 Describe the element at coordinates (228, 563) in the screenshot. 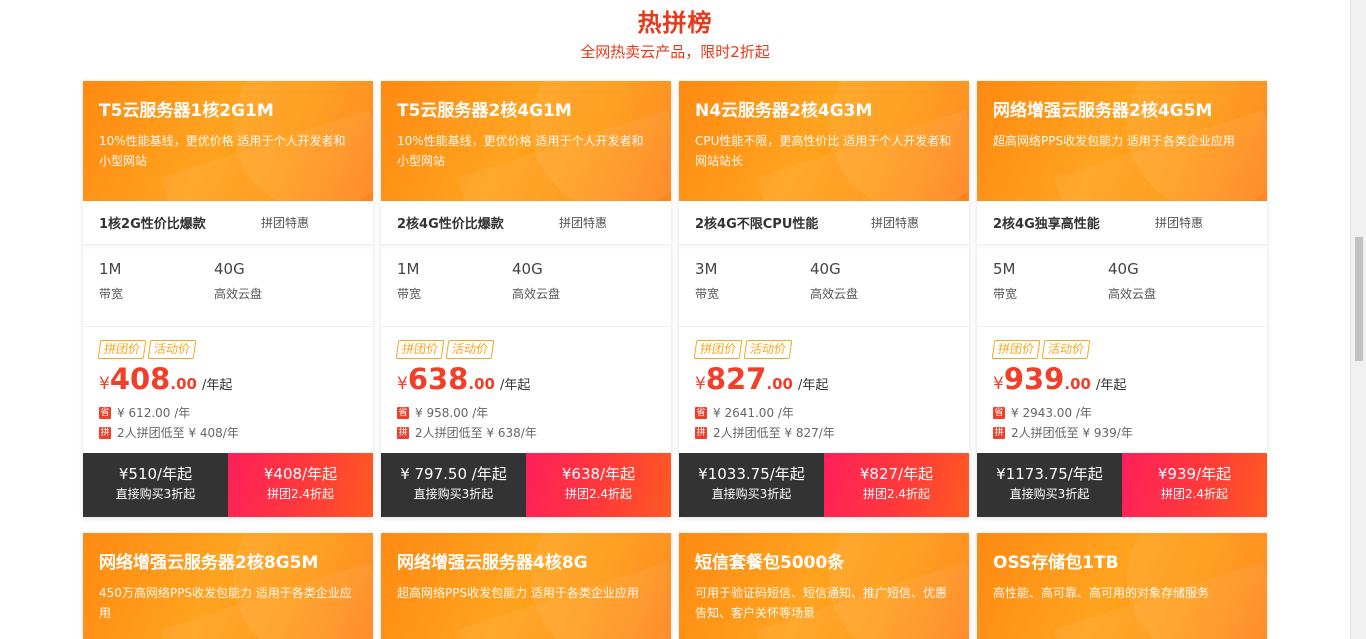

I see `card-title: 网络增强云服务器2核8G5M` at that location.